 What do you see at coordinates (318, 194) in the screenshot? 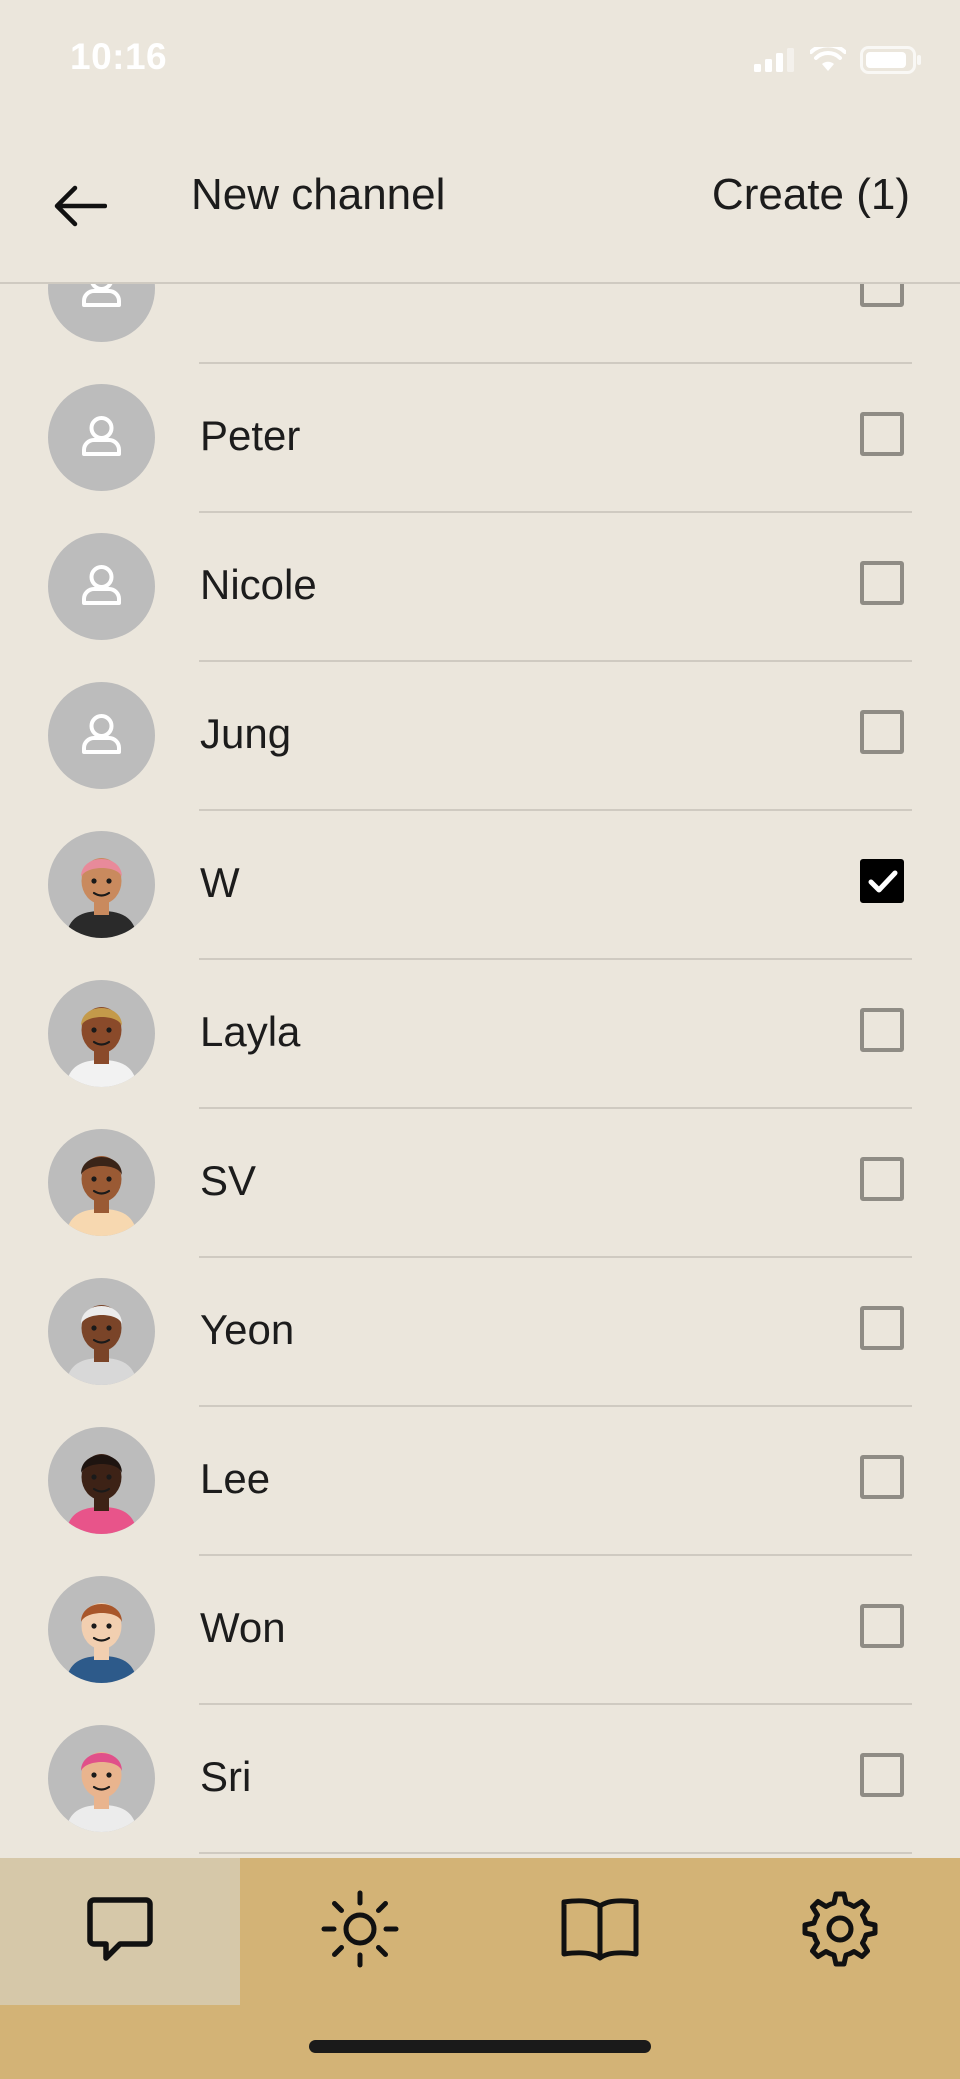
I see `page-title: New channel` at bounding box center [318, 194].